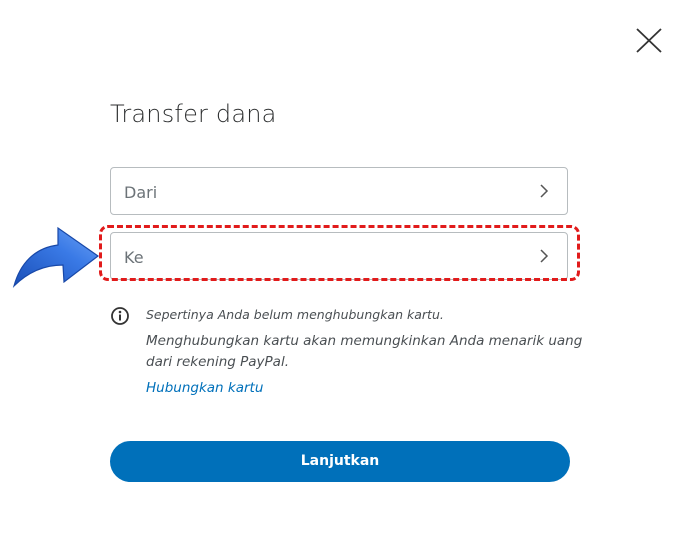  What do you see at coordinates (648, 40) in the screenshot?
I see `close-icon` at bounding box center [648, 40].